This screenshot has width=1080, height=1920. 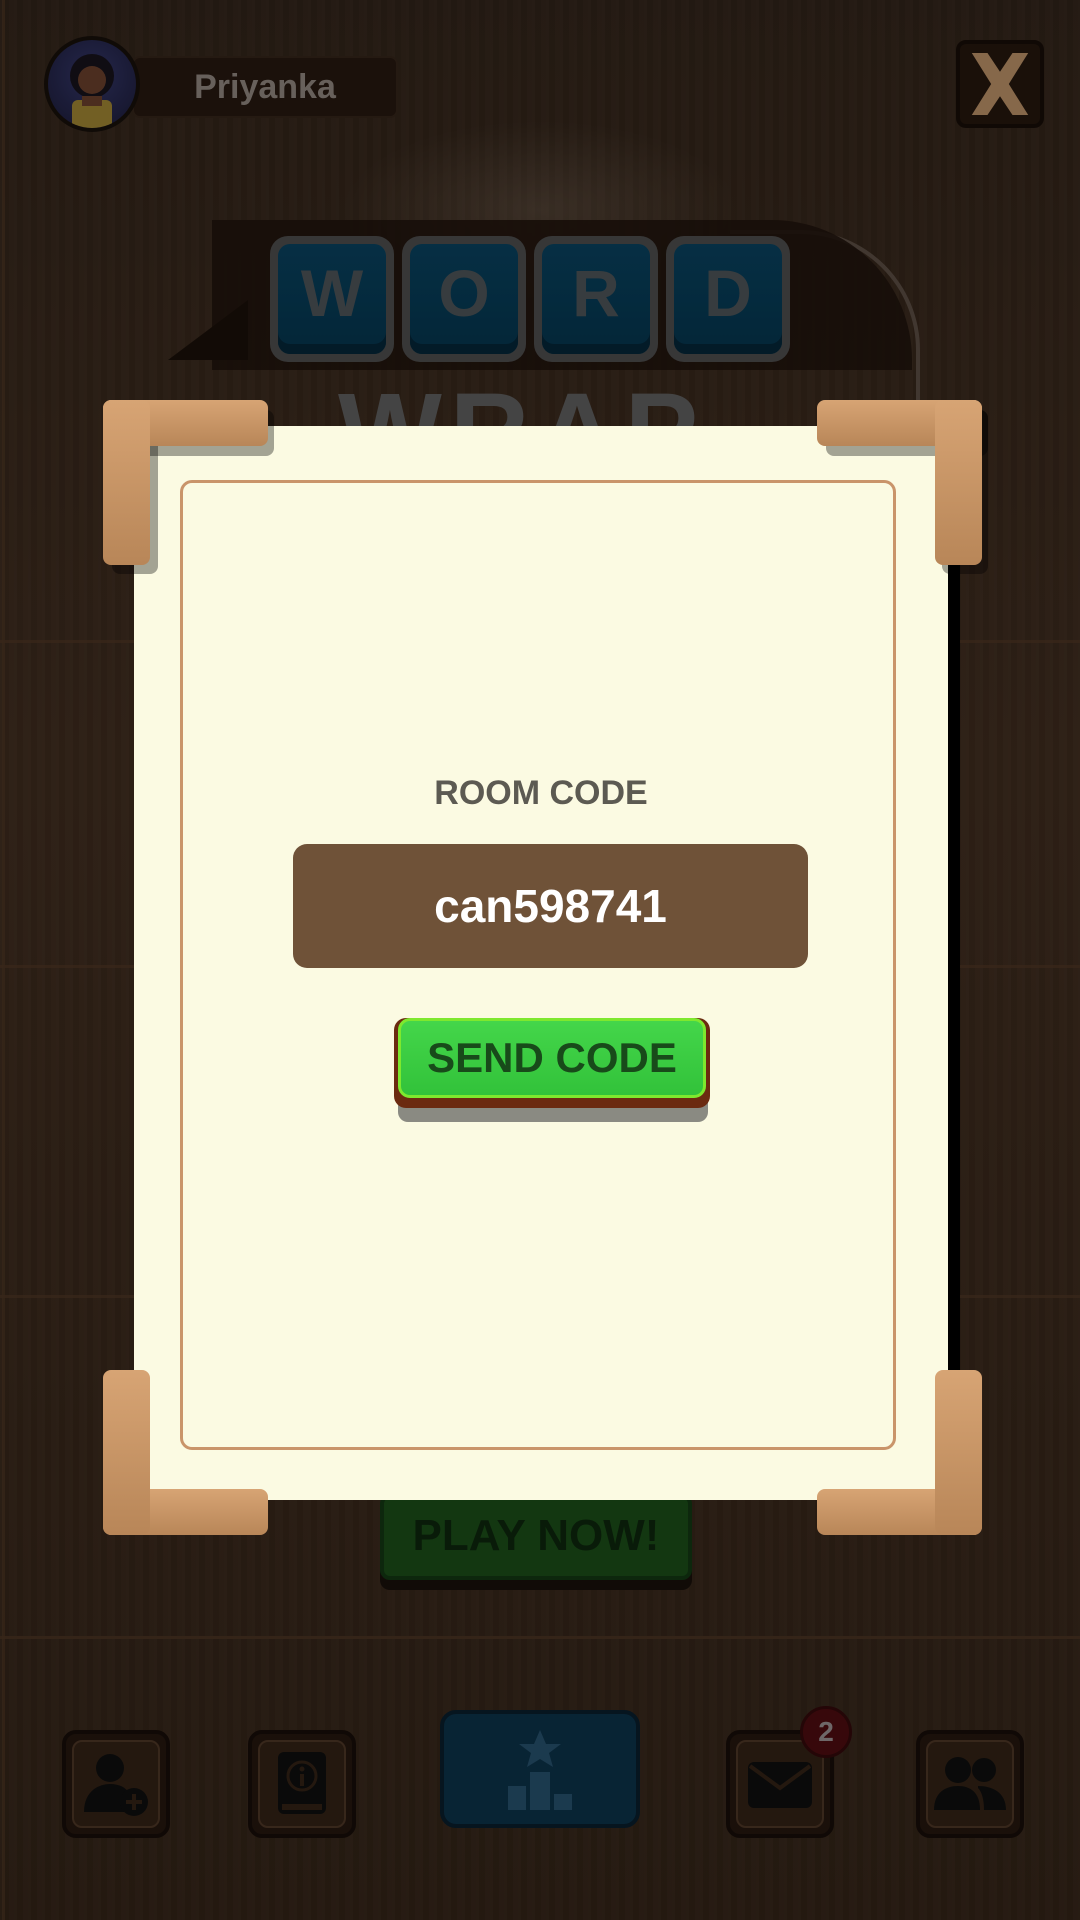 I want to click on send-code-button: SEND CODE, so click(x=552, y=1063).